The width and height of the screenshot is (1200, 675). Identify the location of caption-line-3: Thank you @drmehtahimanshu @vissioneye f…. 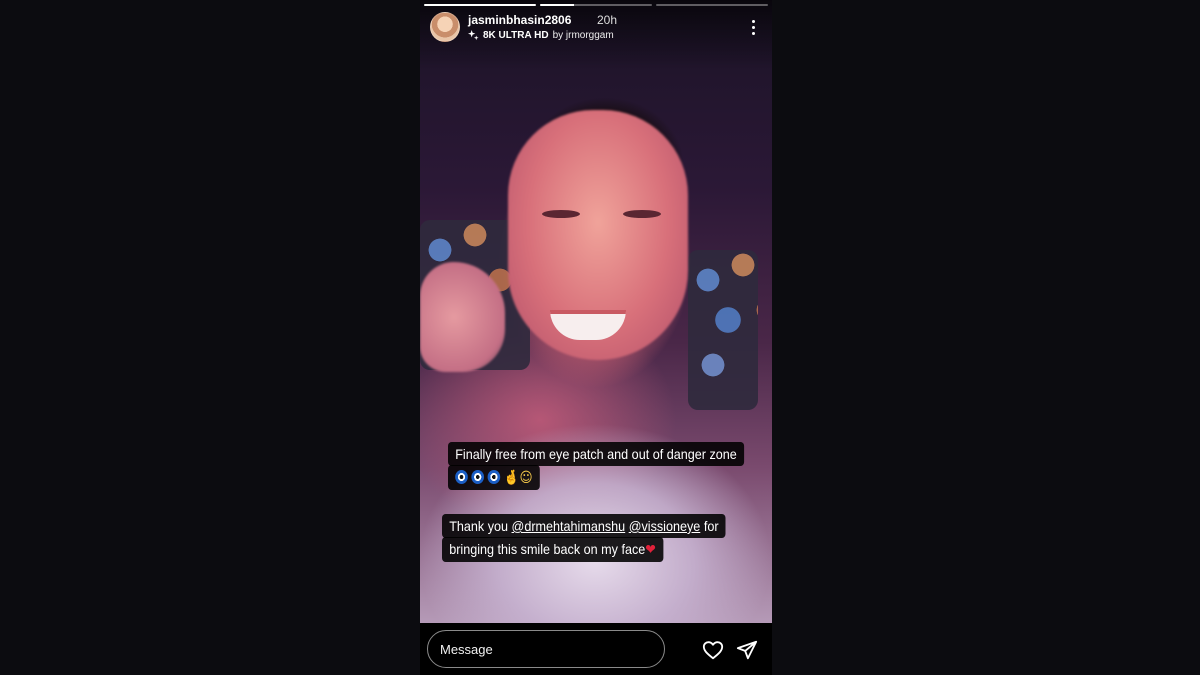
(584, 526).